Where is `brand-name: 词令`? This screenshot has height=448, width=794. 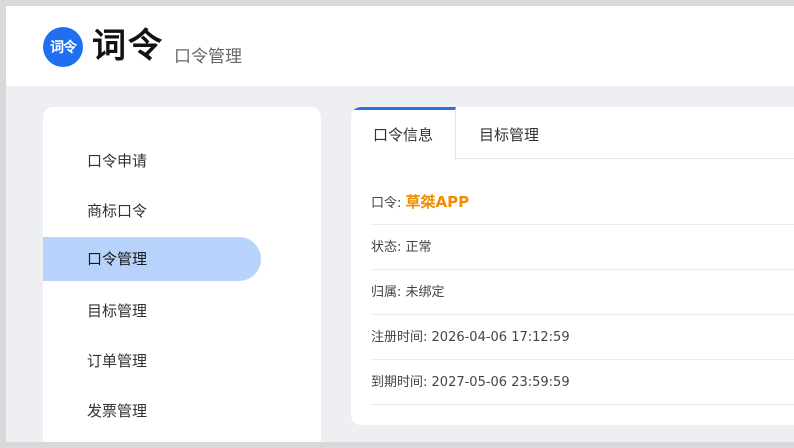
brand-name: 词令 is located at coordinates (128, 46).